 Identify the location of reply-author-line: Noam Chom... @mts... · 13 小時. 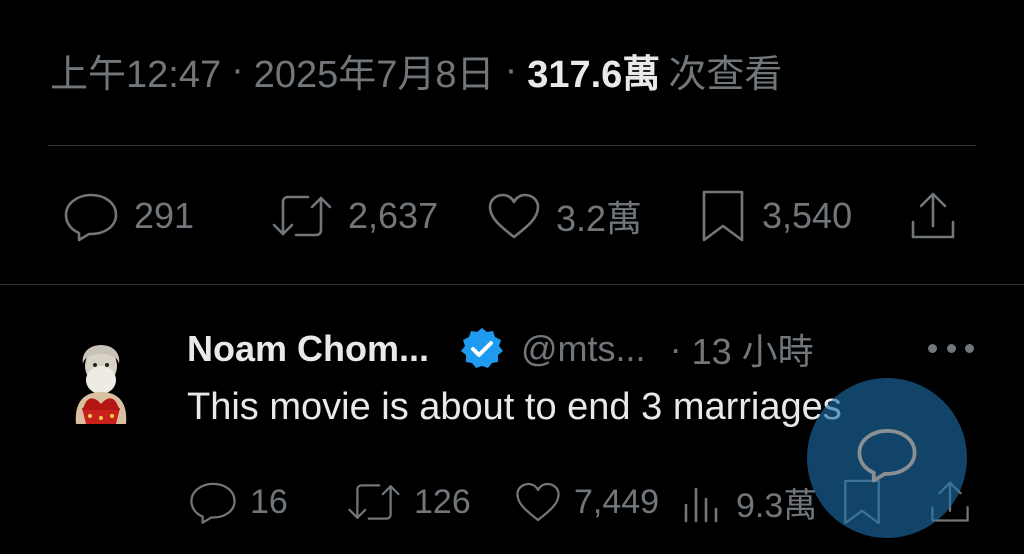
(500, 349).